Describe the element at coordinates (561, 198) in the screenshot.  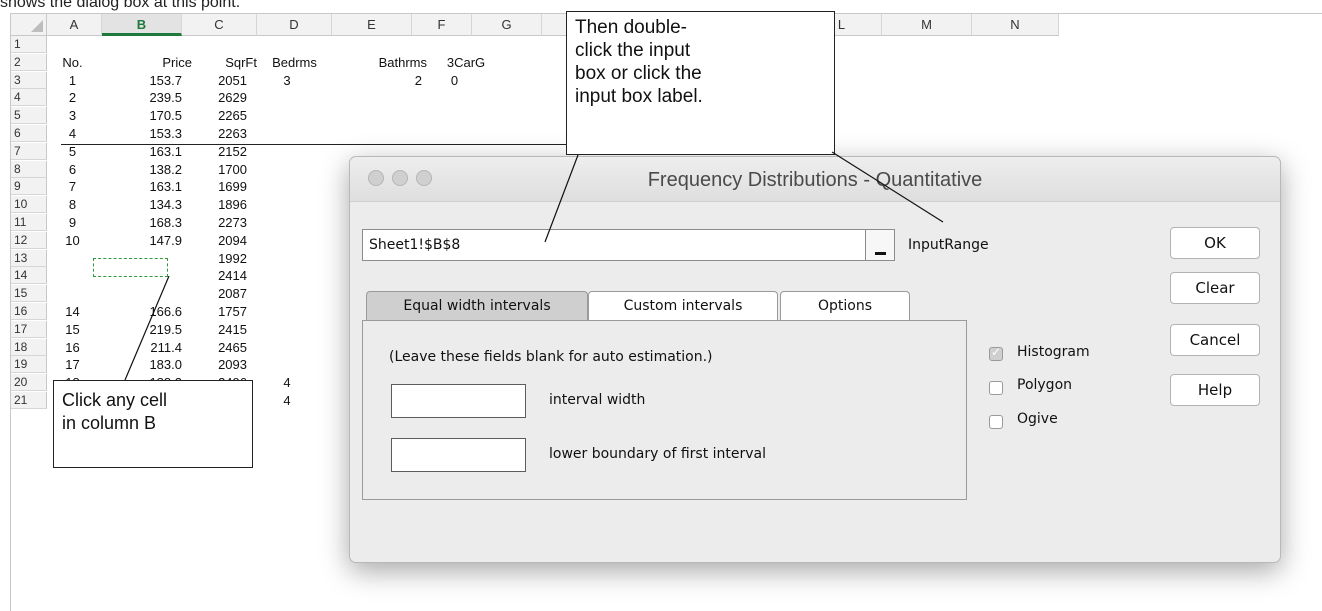
I see `pointer-line-top-a` at that location.